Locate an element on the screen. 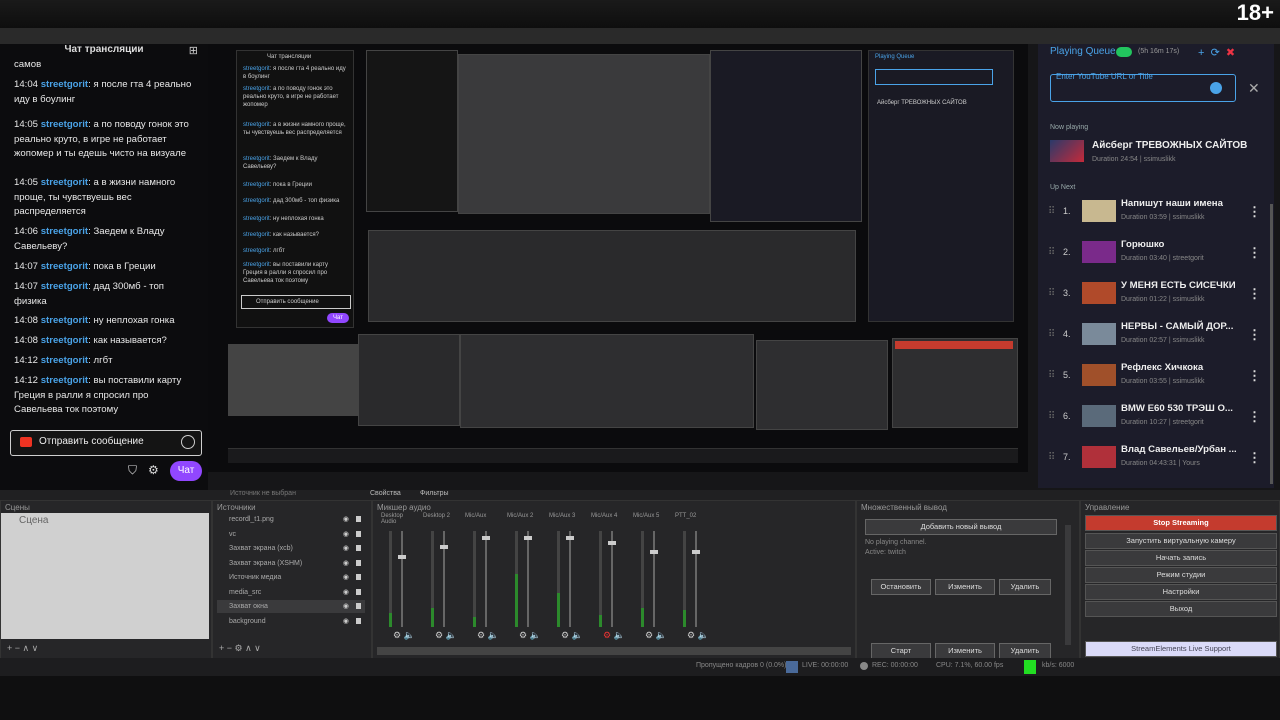 The width and height of the screenshot is (1280, 720). history-icon: ⟳ is located at coordinates (1215, 53).